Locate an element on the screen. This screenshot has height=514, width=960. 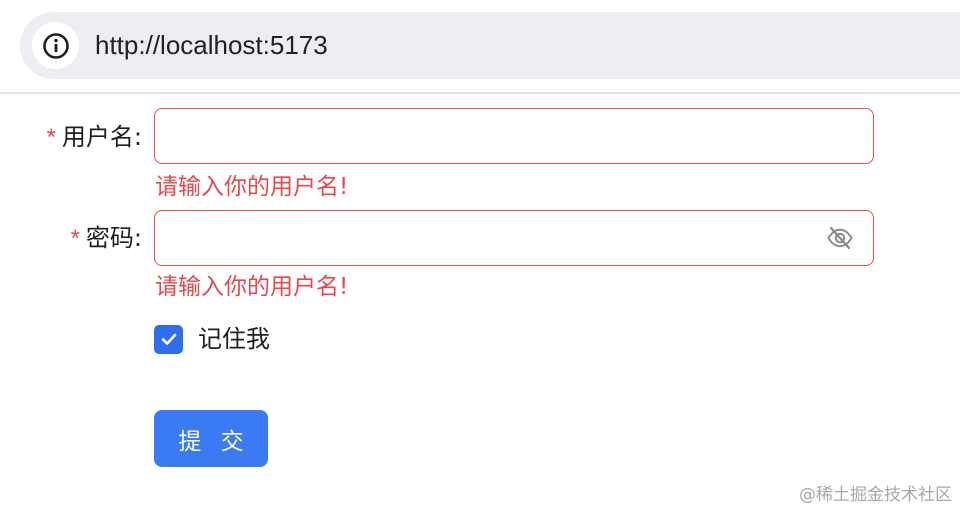
password-label: * 密码: is located at coordinates (106, 238).